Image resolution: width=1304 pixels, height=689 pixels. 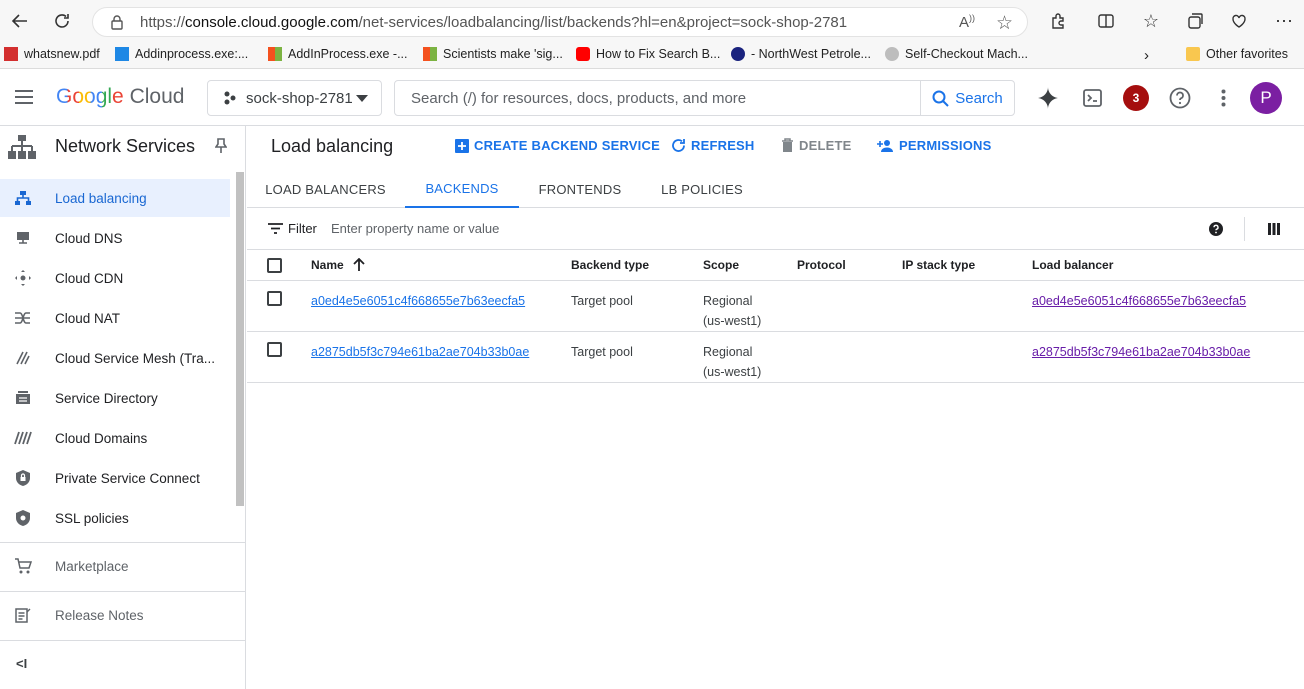 What do you see at coordinates (11, 54) in the screenshot?
I see `pdf-icon` at bounding box center [11, 54].